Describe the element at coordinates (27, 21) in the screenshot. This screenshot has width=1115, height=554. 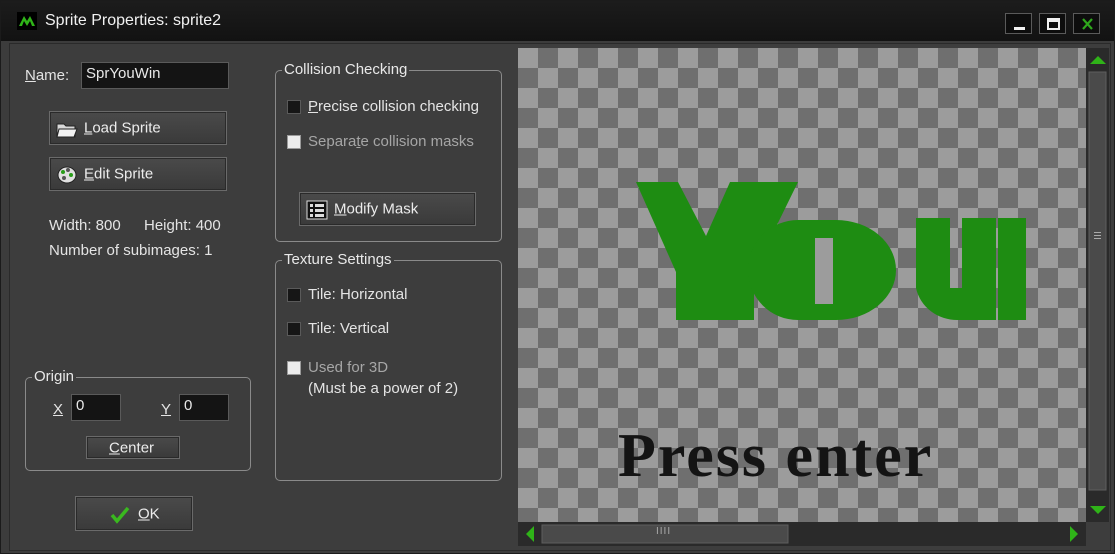
I see `game-maker-logo-icon` at that location.